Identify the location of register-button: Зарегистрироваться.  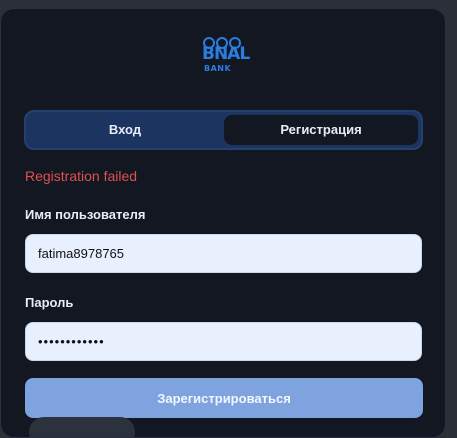
(224, 398).